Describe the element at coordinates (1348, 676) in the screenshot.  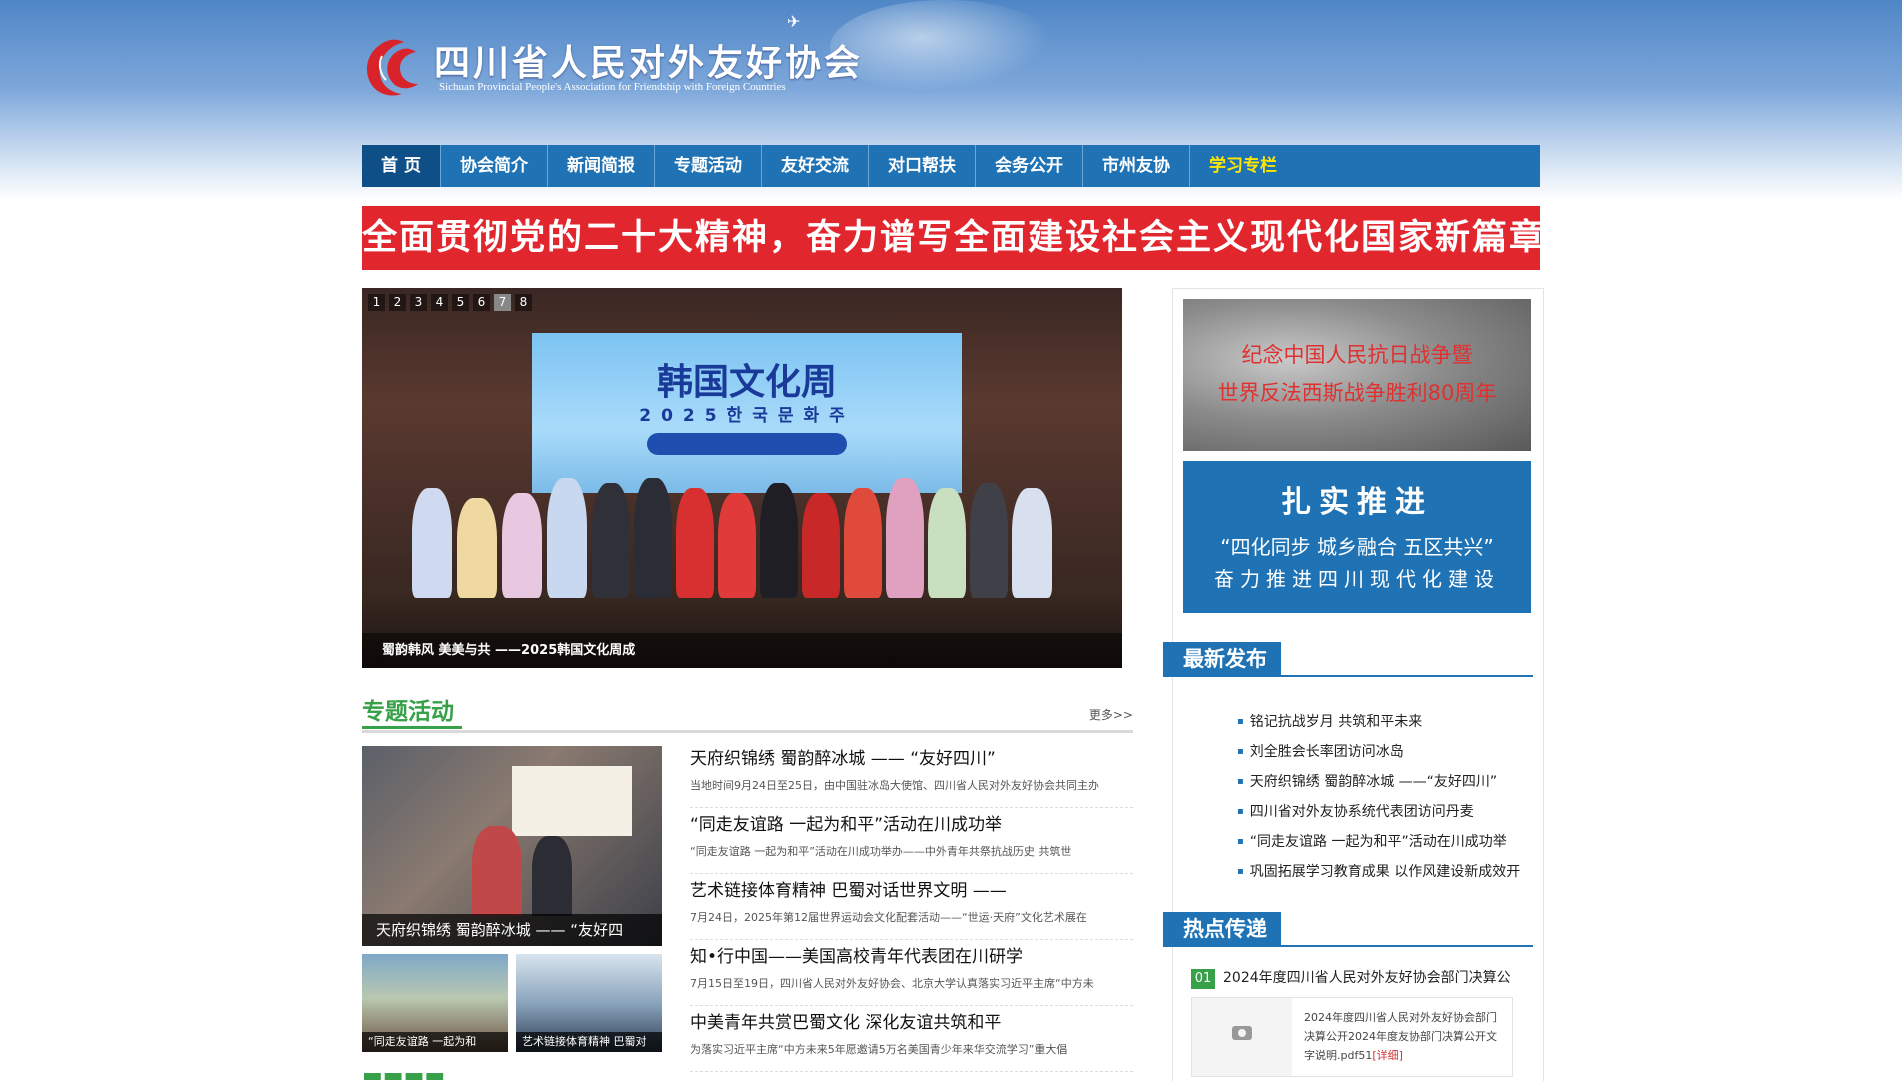
I see `latest-section-rule` at that location.